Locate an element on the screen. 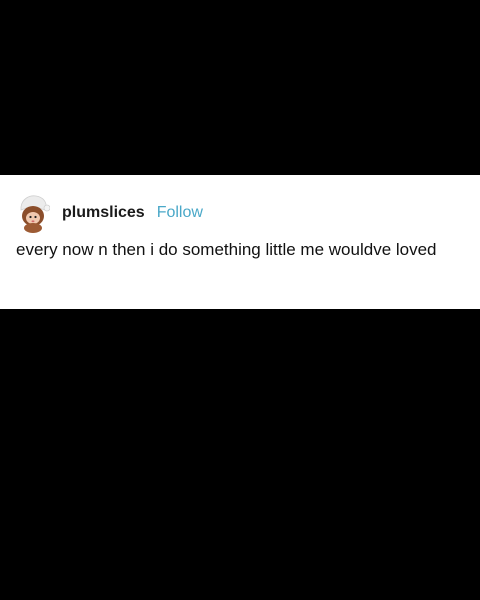 The height and width of the screenshot is (600, 480). post-header: plumslices Follow is located at coordinates (109, 213).